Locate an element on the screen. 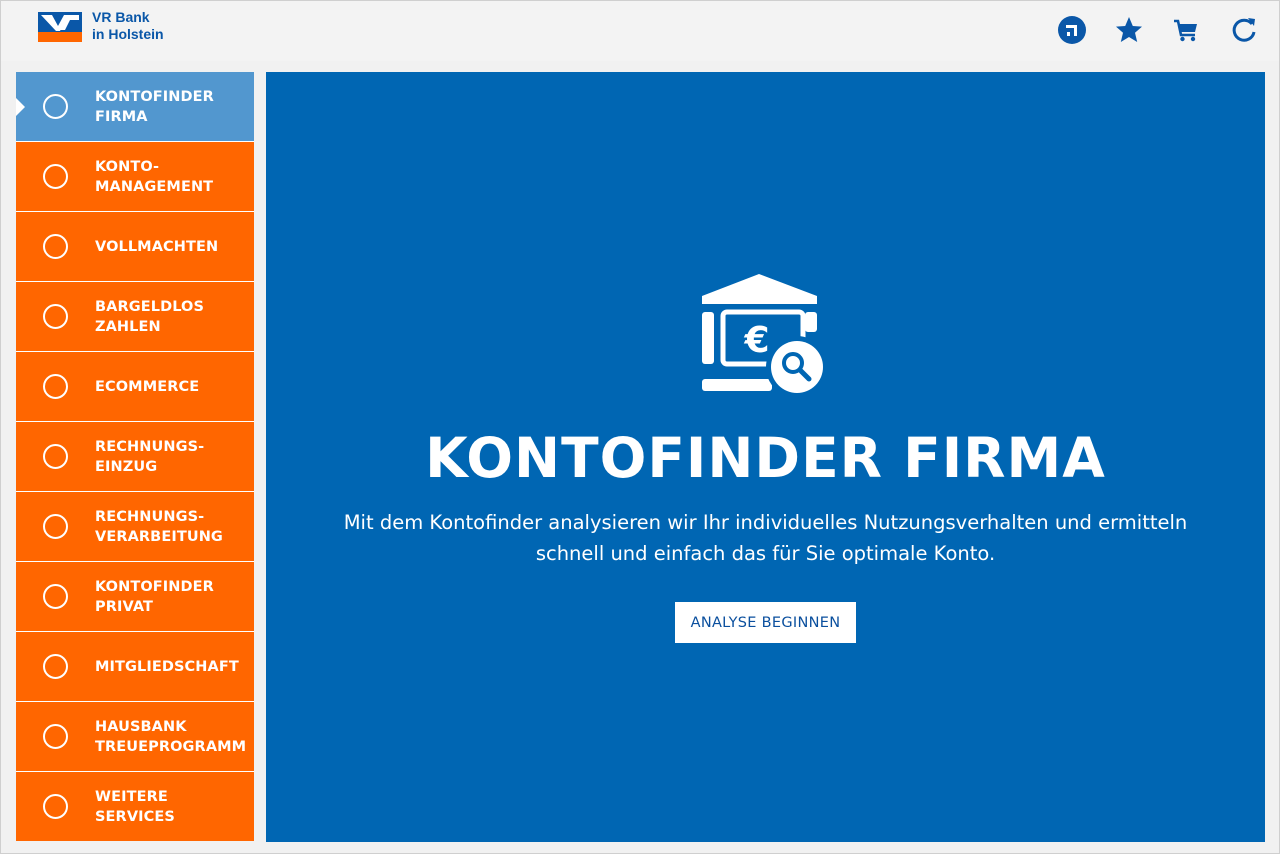  sidebar-item-label: KONTOFINDER FIRMA is located at coordinates (154, 107).